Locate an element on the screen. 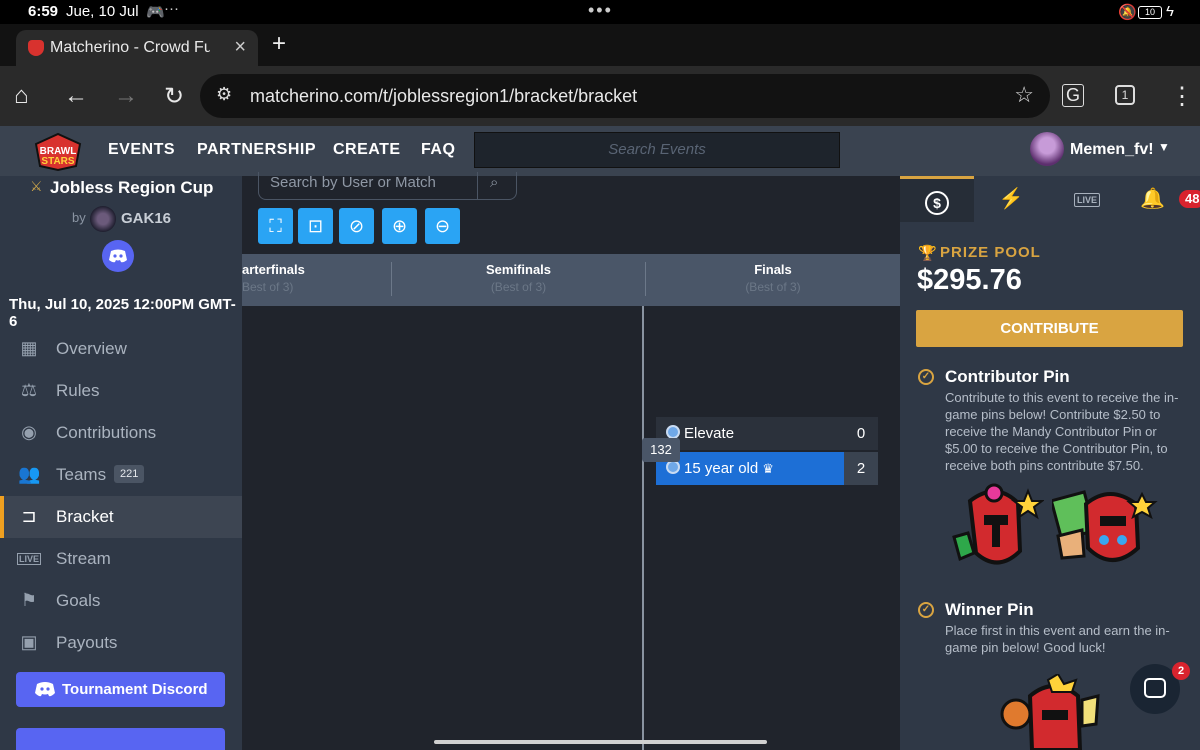 This screenshot has width=1200, height=750. back-icon: ← is located at coordinates (76, 96).